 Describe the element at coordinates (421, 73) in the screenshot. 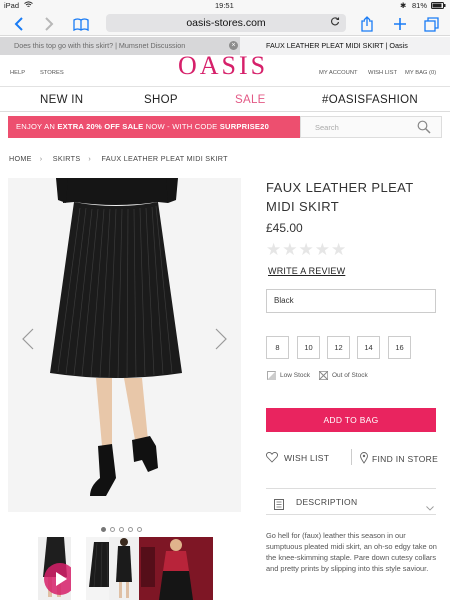

I see `bag-label: MY BAG (0)` at that location.